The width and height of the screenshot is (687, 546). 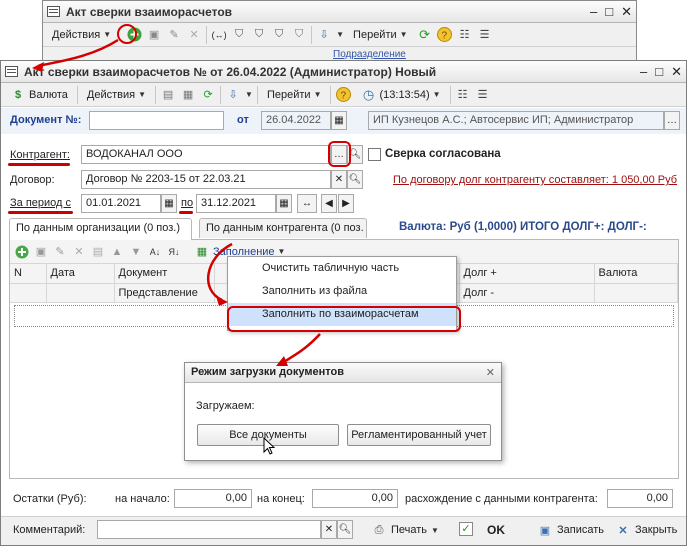 What do you see at coordinates (206, 179) in the screenshot?
I see `contract-field: Договор № 2203-15 от 22.03.21` at bounding box center [206, 179].